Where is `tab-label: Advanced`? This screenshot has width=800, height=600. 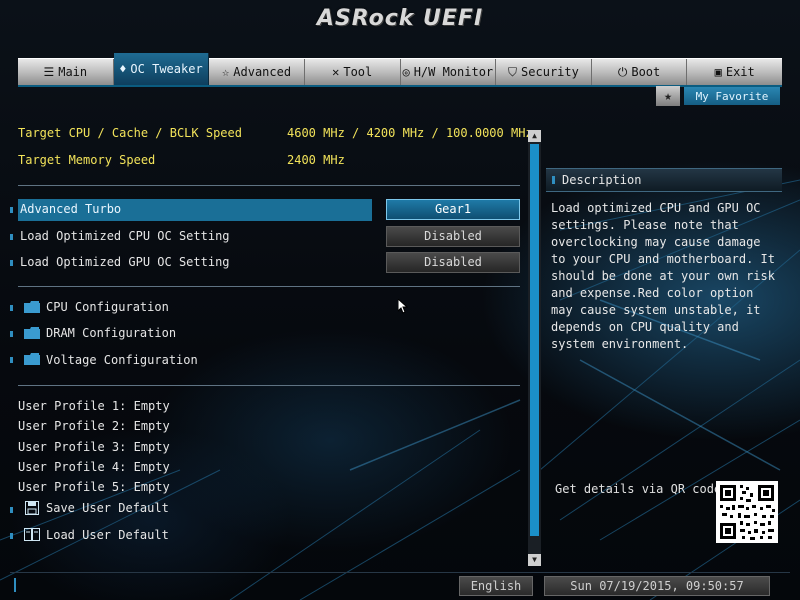 tab-label: Advanced is located at coordinates (262, 72).